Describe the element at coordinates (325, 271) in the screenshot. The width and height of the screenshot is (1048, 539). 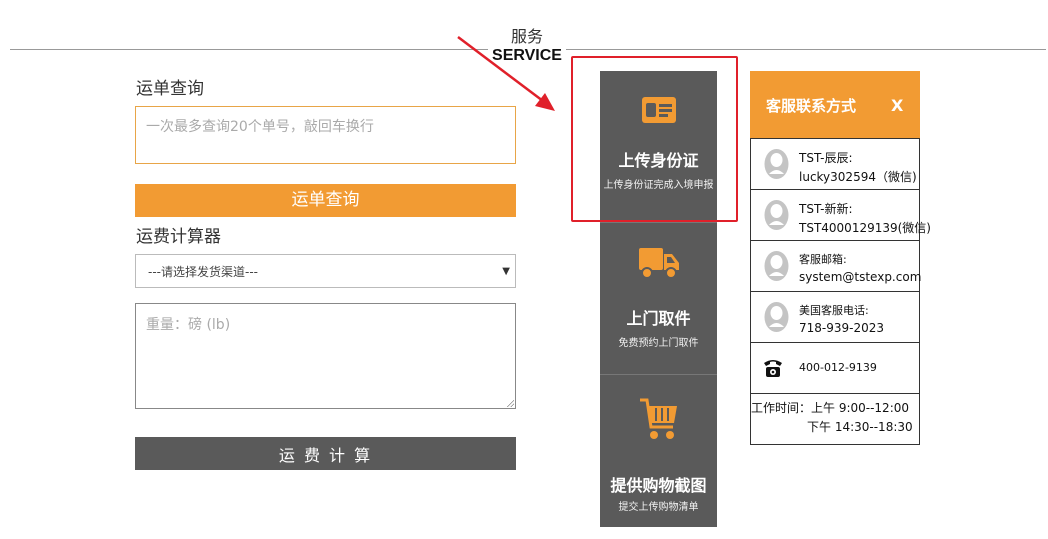
I see `channel-select: ---请选择发货渠道--- ▼` at that location.